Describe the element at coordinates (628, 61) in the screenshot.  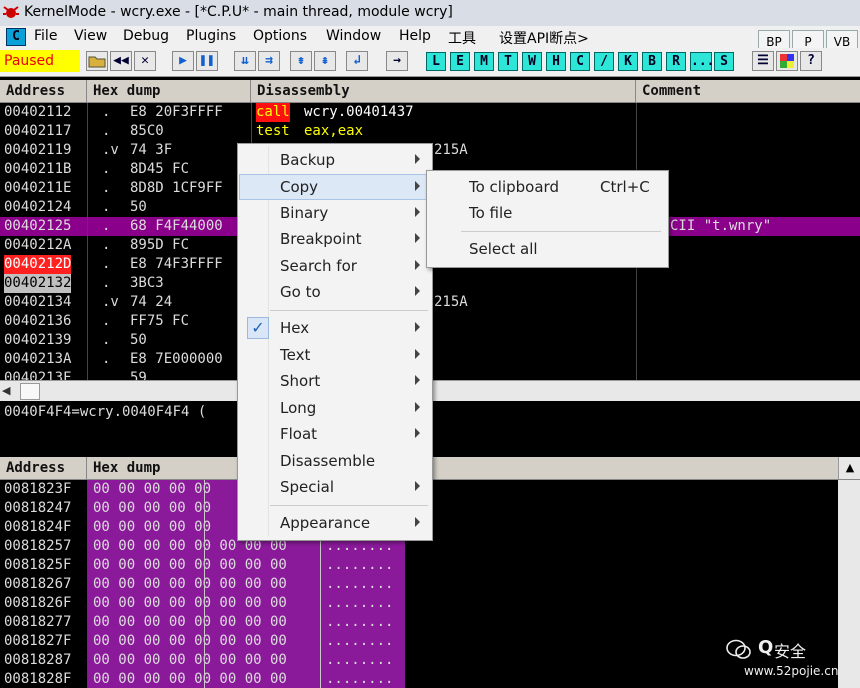
I see `call-stack-button: K` at that location.